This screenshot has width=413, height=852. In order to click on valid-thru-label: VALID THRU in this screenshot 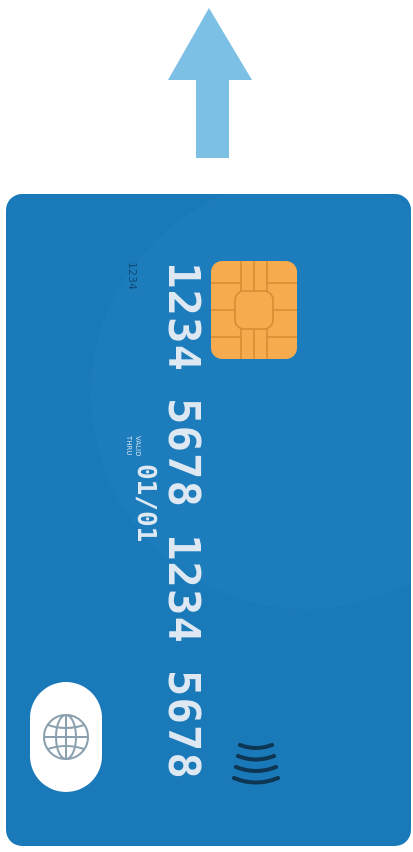, I will do `click(133, 446)`.